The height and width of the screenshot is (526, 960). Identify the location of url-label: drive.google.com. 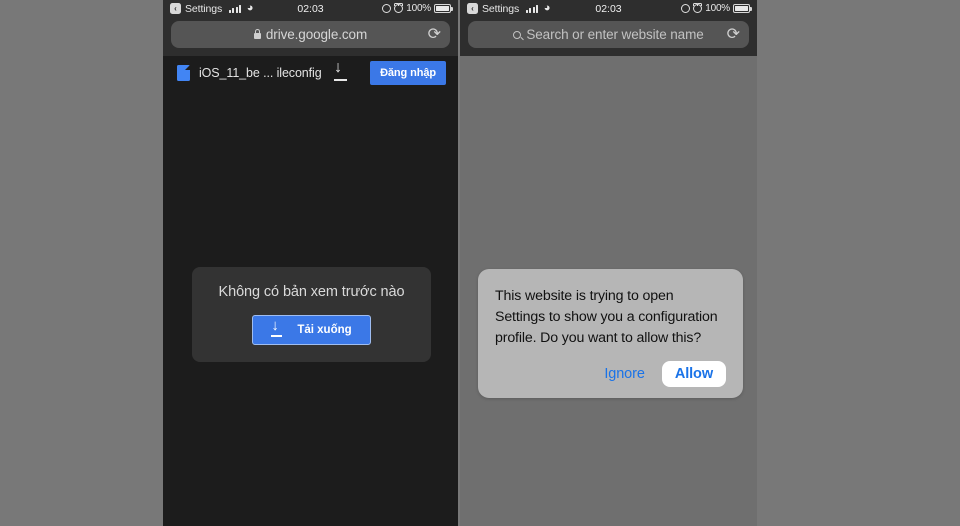
(316, 34).